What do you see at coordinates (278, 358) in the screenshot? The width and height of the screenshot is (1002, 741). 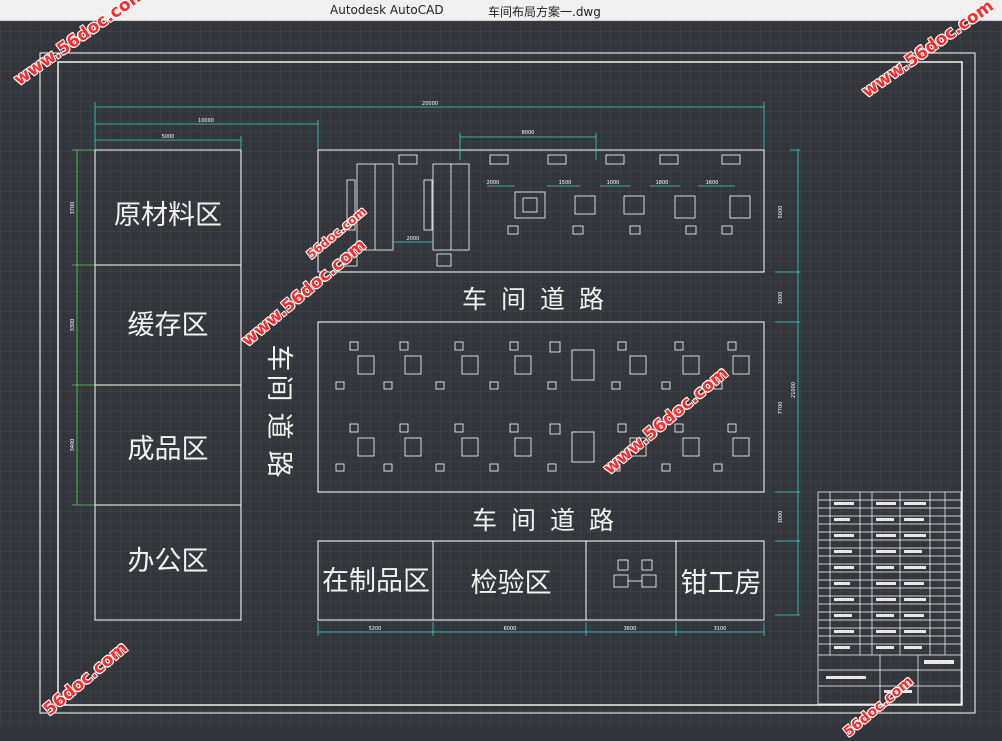 I see `vroad-char-1: 车` at bounding box center [278, 358].